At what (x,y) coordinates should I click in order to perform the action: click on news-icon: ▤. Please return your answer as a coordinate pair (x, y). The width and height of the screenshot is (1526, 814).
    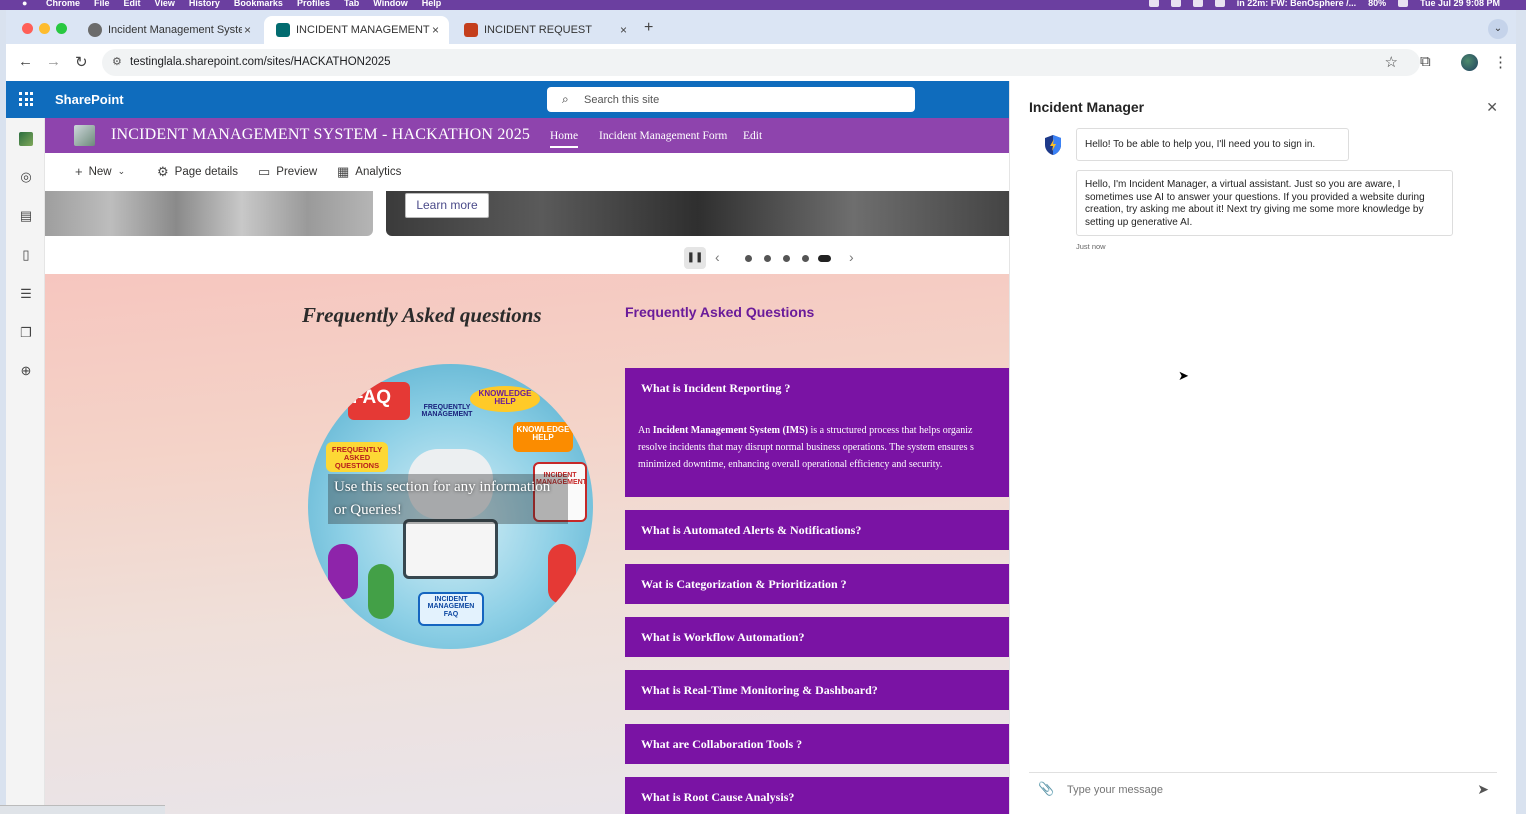
    Looking at the image, I should click on (26, 216).